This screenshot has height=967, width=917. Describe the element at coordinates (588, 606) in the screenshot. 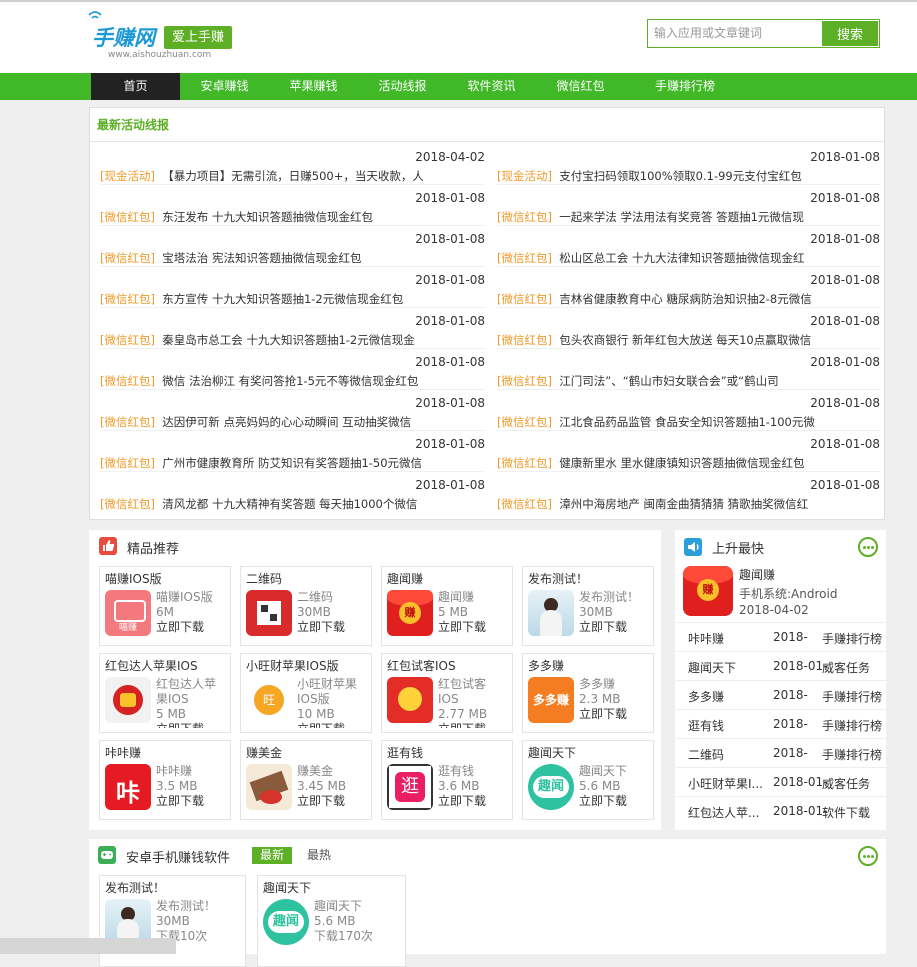

I see `app-card: 发布测试！ 发布测试！ 30MB 立即下载` at that location.